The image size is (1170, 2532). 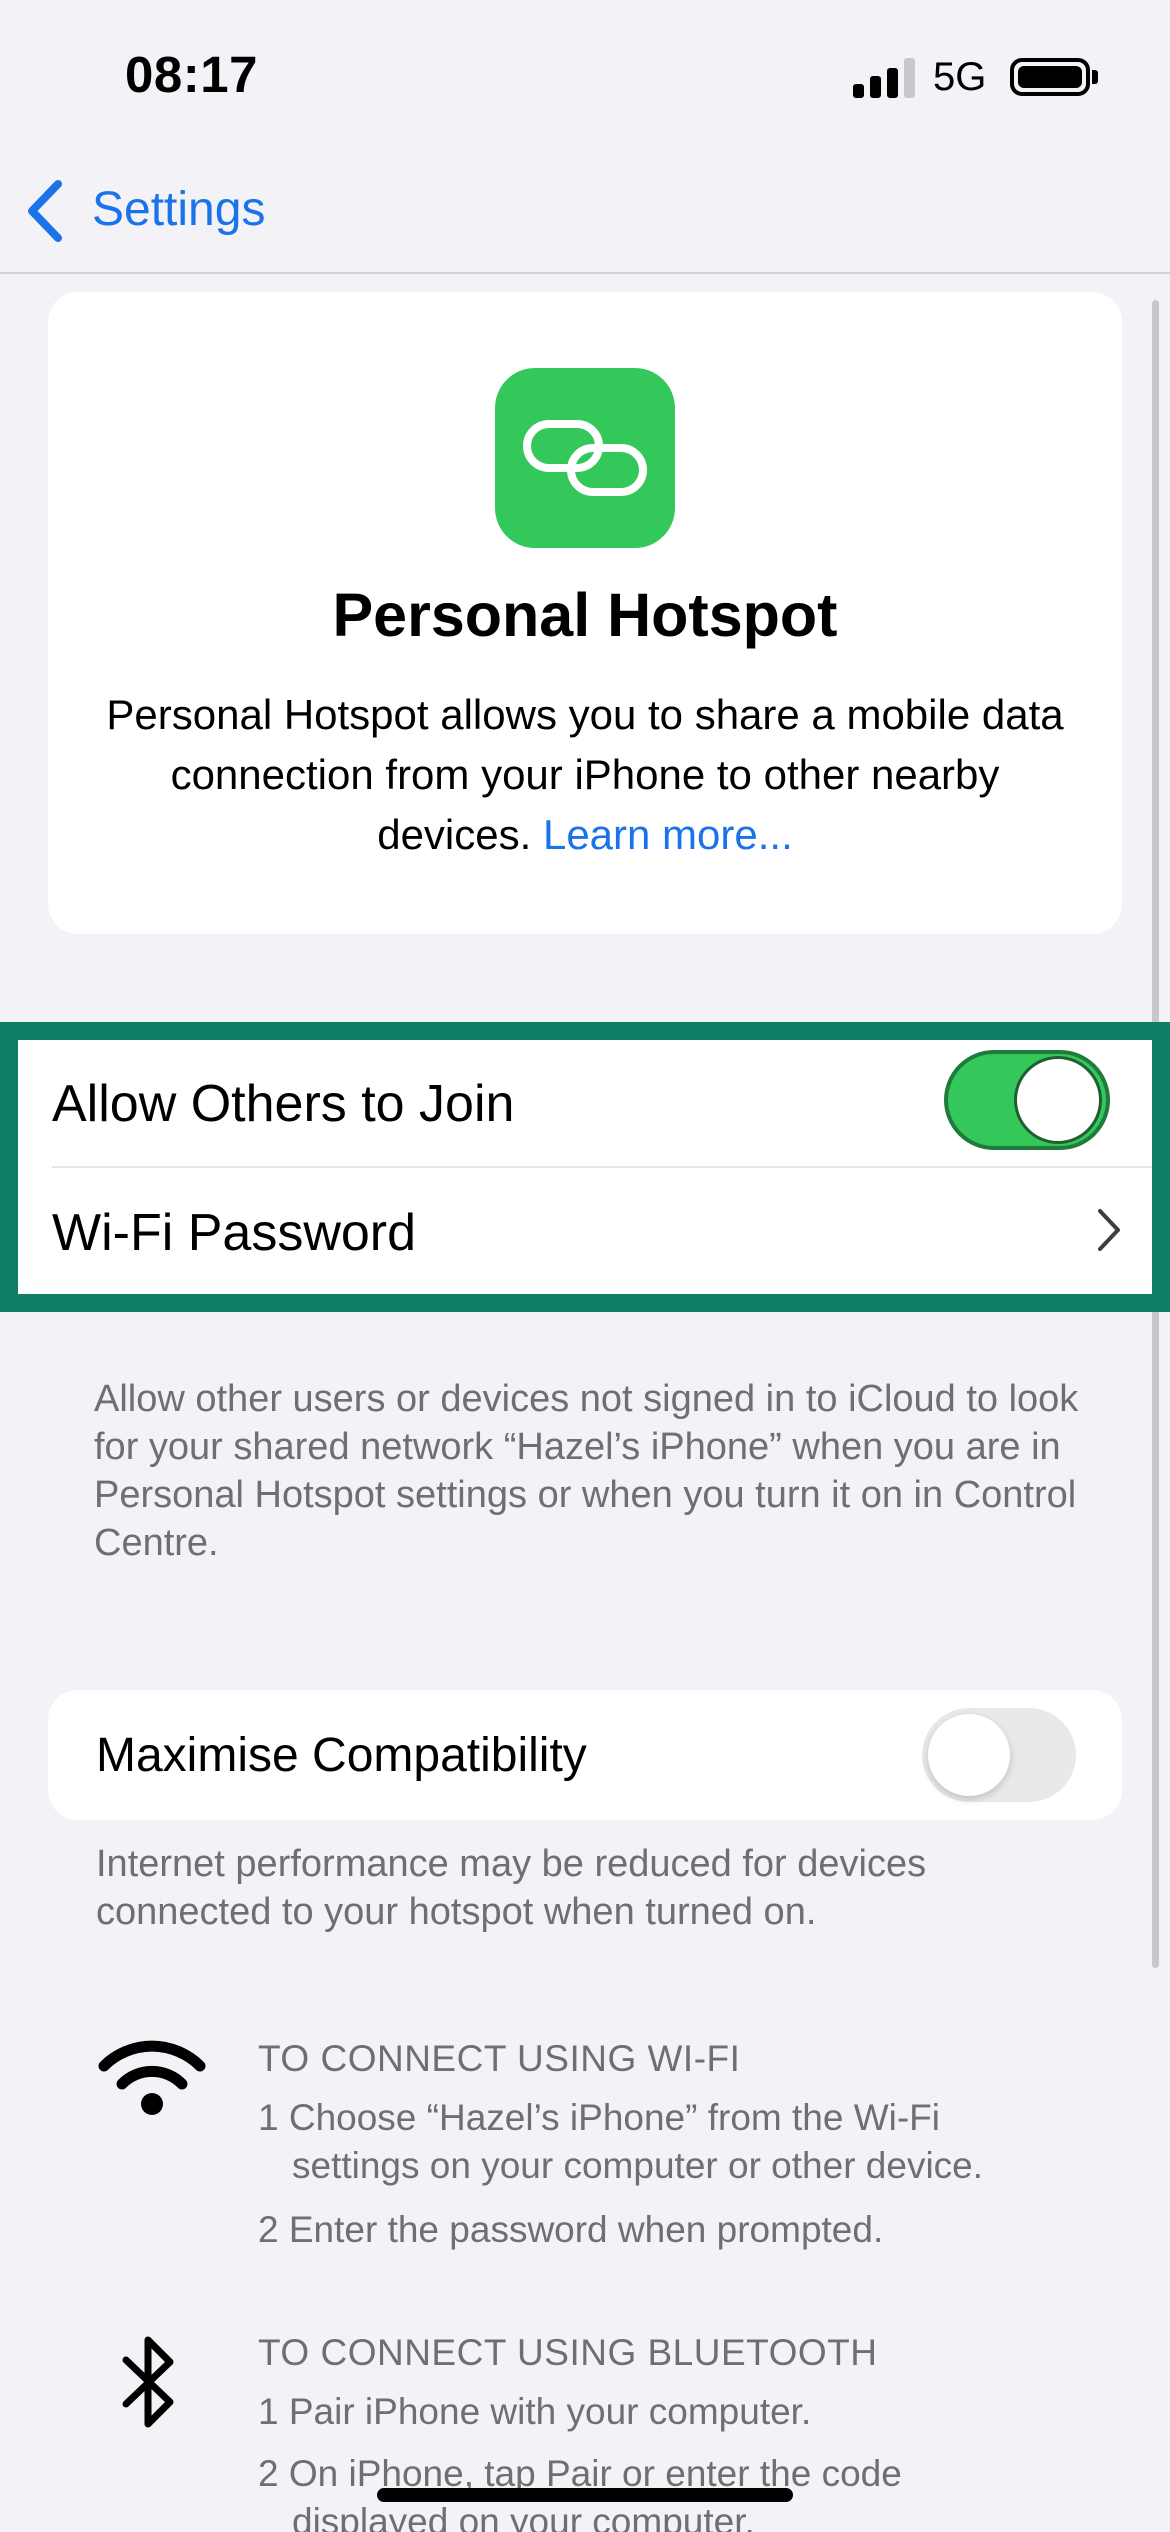 I want to click on maximise-compatibility-toggle, so click(x=999, y=1755).